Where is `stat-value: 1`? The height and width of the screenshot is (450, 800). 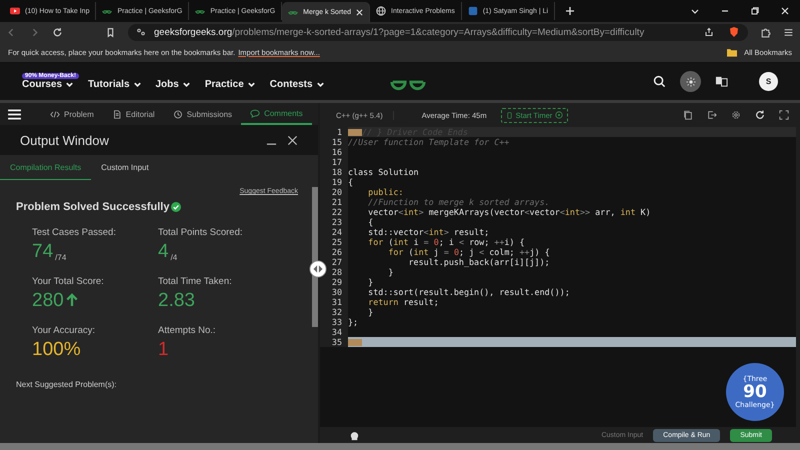
stat-value: 1 is located at coordinates (163, 350).